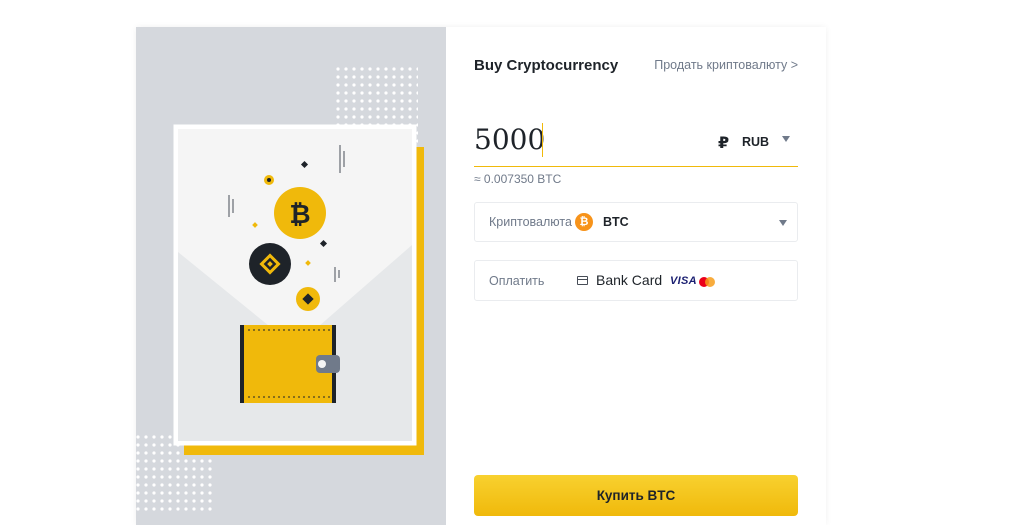  Describe the element at coordinates (582, 280) in the screenshot. I see `card-icon` at that location.